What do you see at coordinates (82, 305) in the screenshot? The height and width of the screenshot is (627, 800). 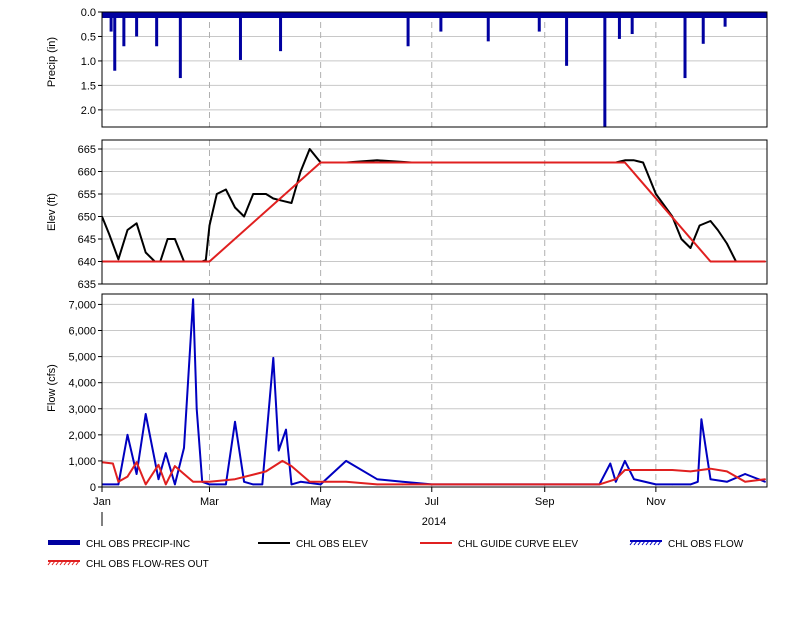 I see `y-tick-label: 7,000` at bounding box center [82, 305].